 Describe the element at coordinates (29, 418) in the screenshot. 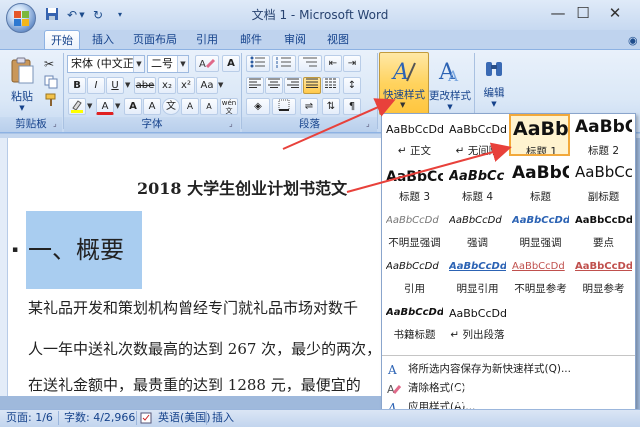

I see `status-page: 页面: 1/6` at that location.